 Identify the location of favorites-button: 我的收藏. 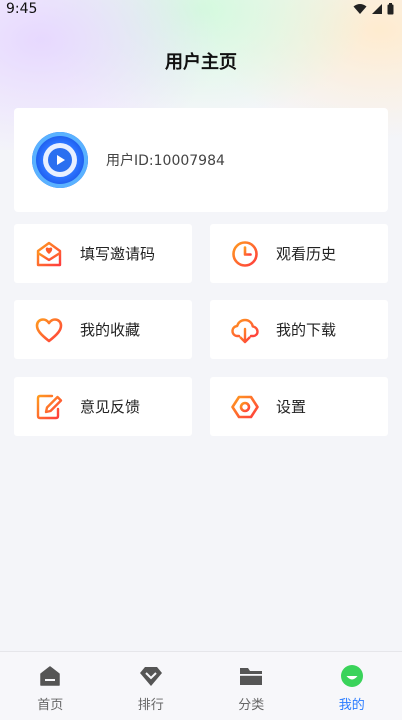
(103, 329).